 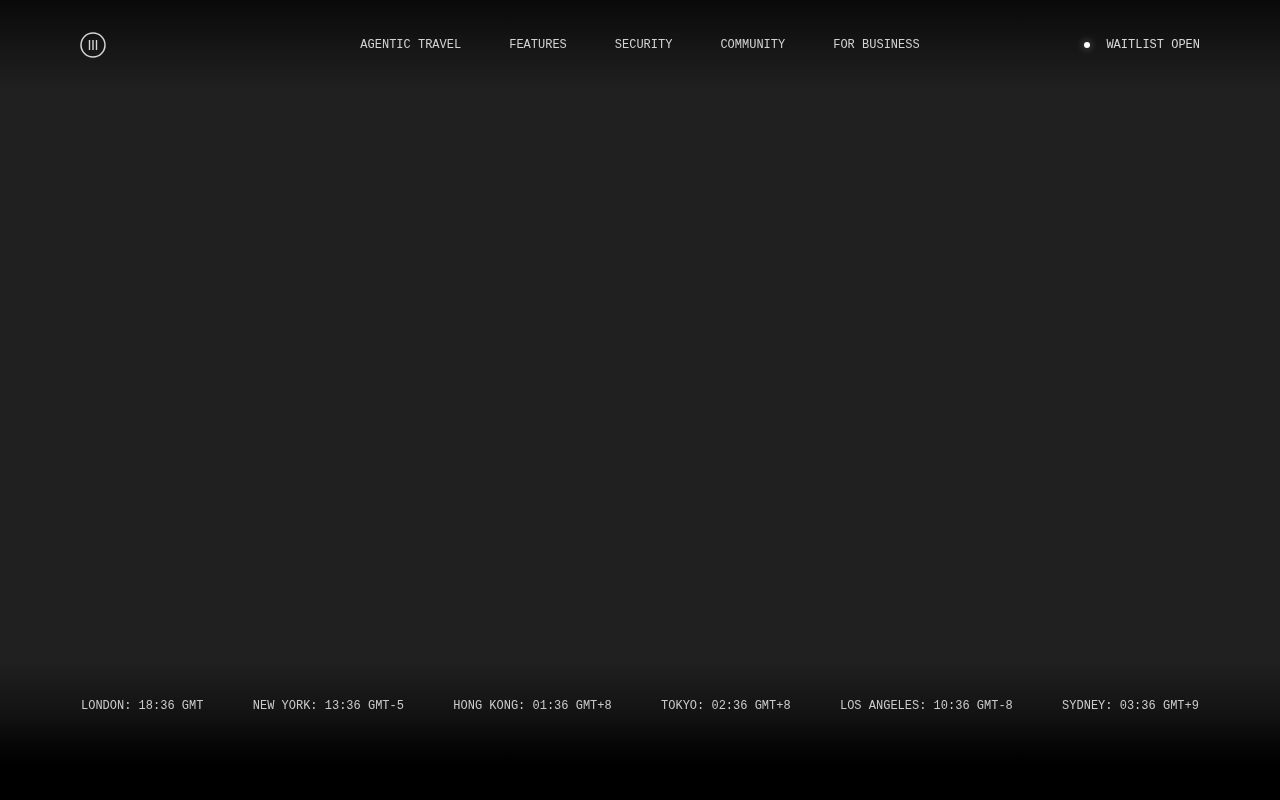 What do you see at coordinates (1142, 45) in the screenshot?
I see `waitlist-link: WAITLIST OPEN` at bounding box center [1142, 45].